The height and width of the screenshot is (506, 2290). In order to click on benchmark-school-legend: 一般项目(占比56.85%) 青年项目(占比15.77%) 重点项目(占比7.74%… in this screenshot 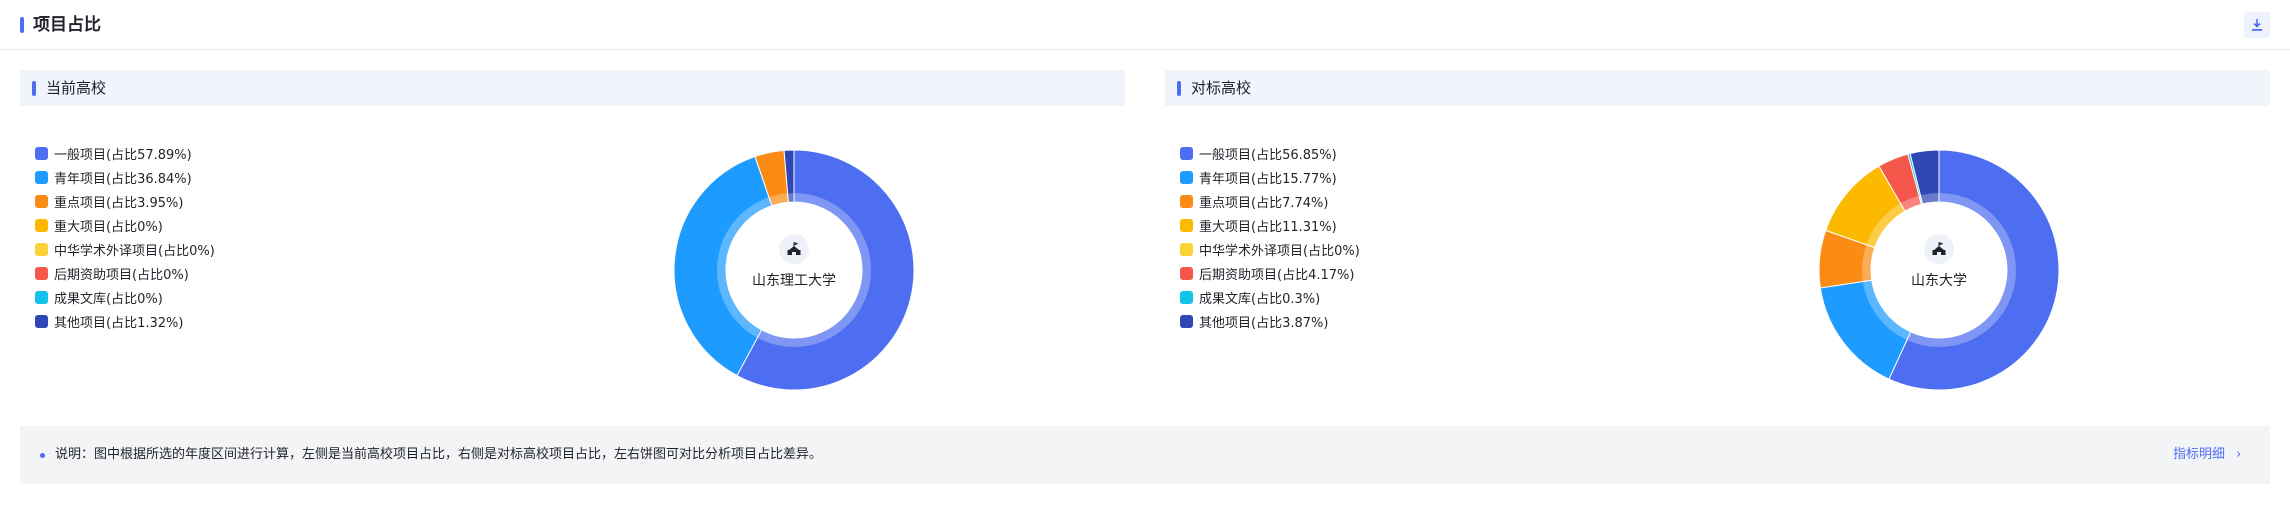, I will do `click(1270, 237)`.